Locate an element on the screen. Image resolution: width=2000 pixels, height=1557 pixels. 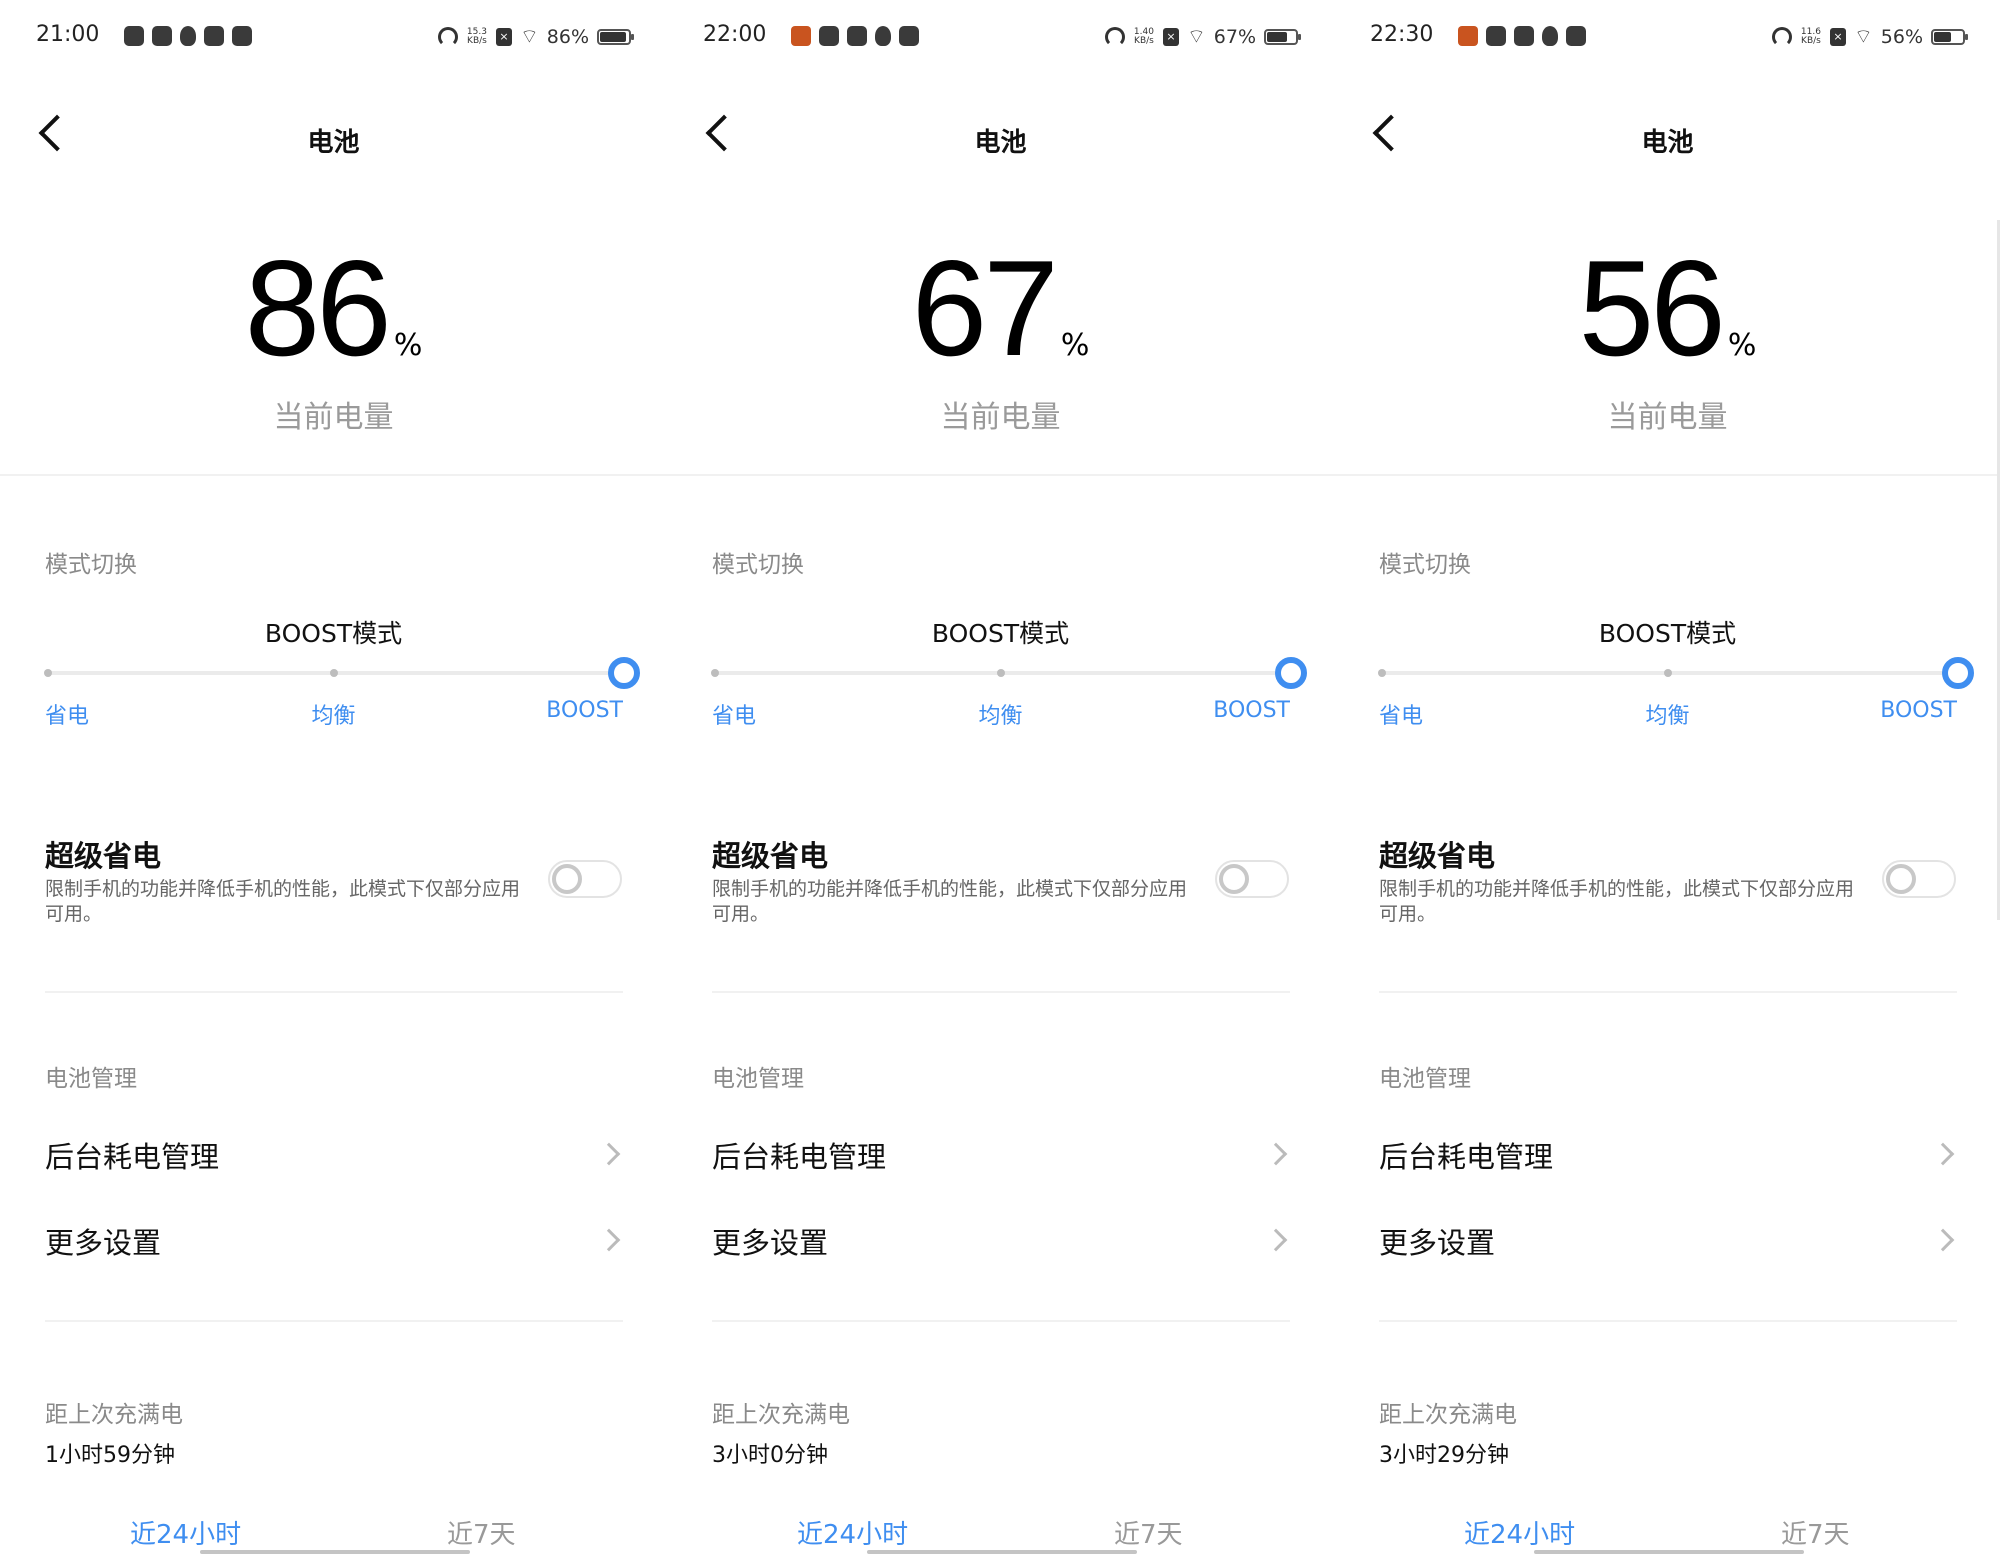
status-bar: 22:30 11.6 KB/s × ︎⌔ 56% is located at coordinates (1669, 36).